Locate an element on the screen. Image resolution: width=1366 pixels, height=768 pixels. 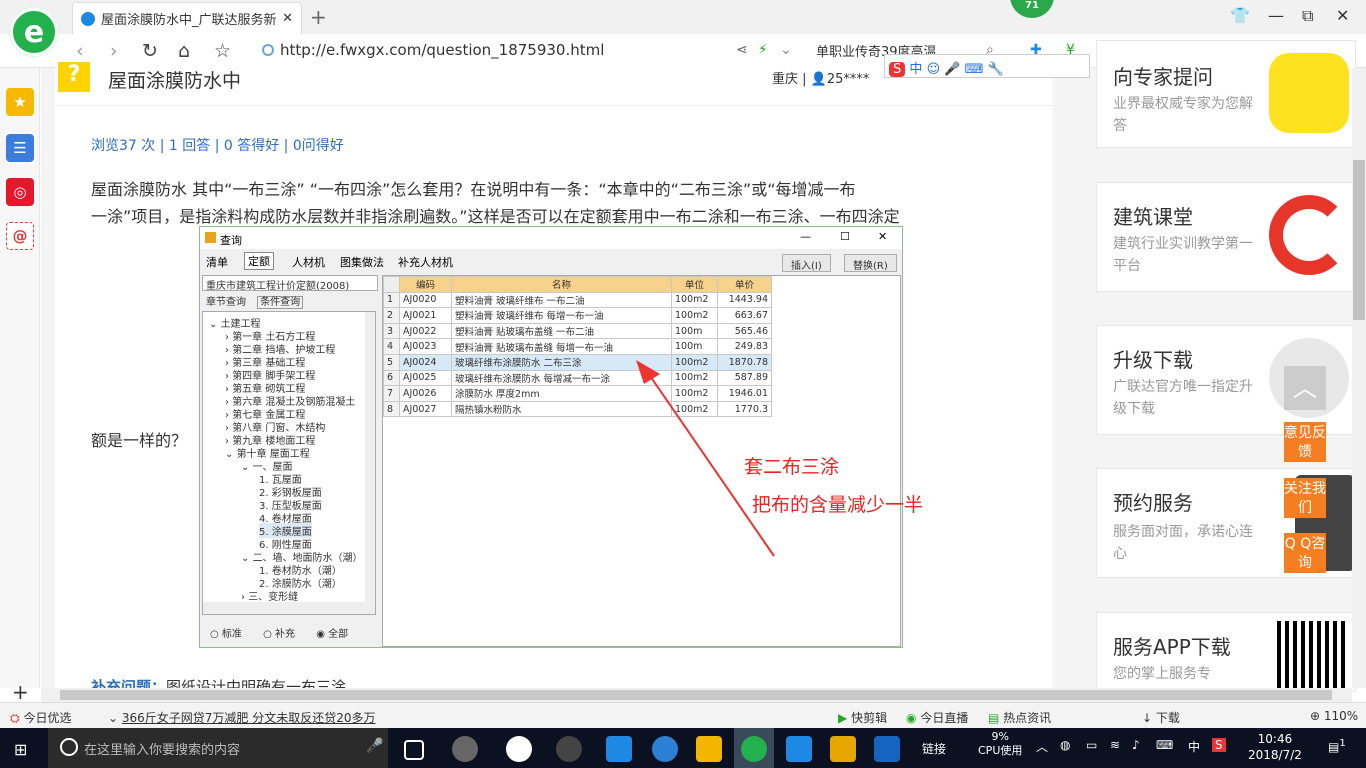
mail-icon: @ is located at coordinates (20, 236).